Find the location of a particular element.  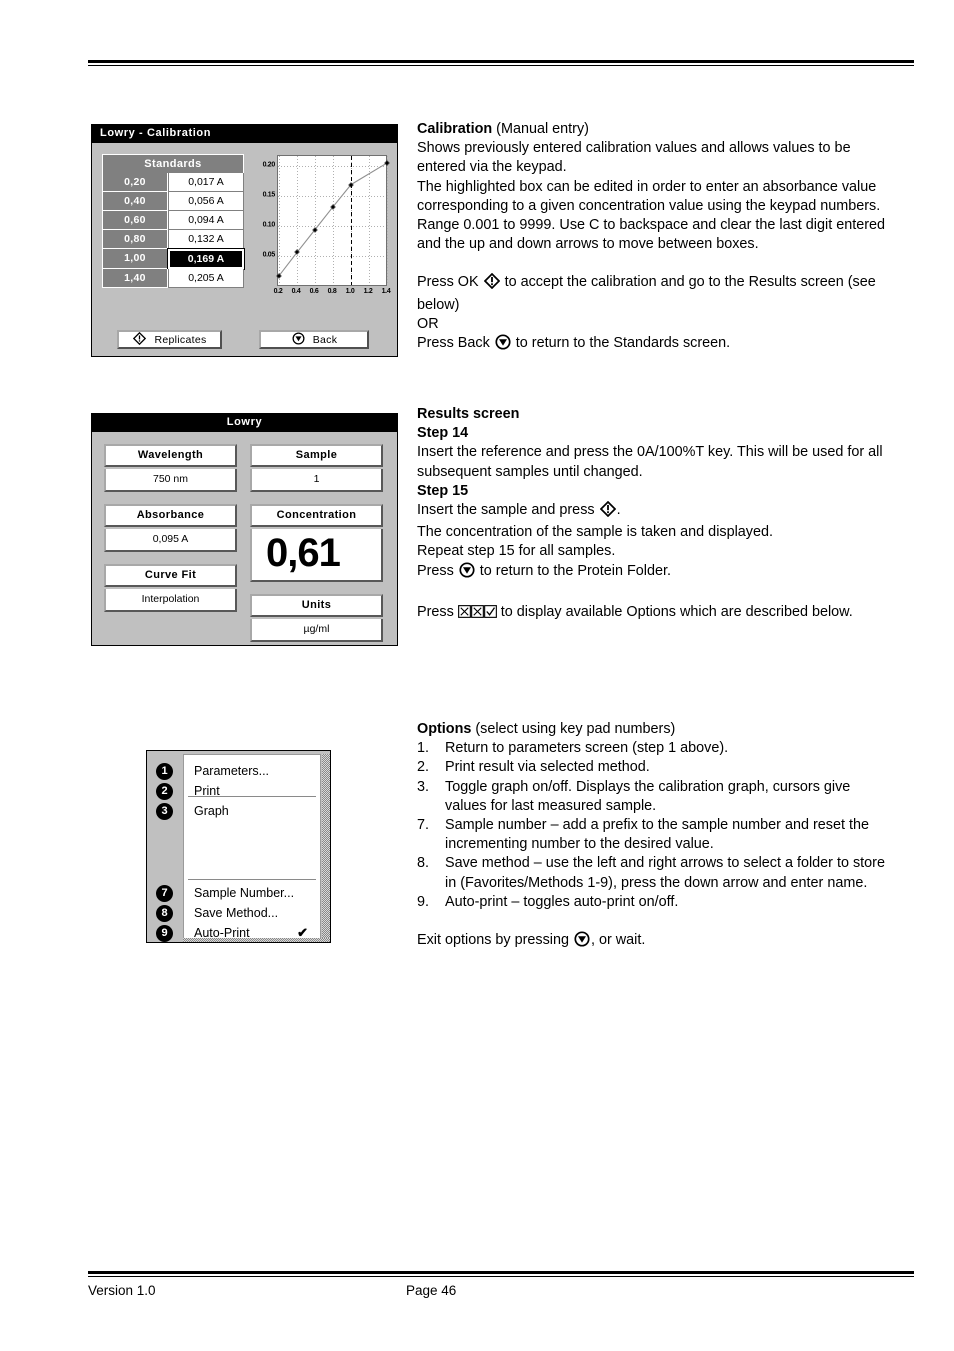

chart-y-axis-labels: 0.05 0.10 0.15 0.20 is located at coordinates (263, 220).